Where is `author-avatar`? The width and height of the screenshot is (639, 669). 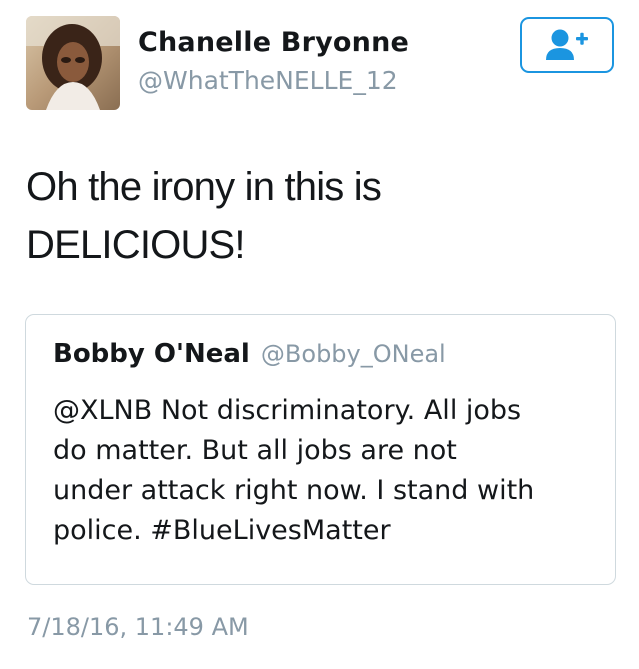
author-avatar is located at coordinates (73, 63).